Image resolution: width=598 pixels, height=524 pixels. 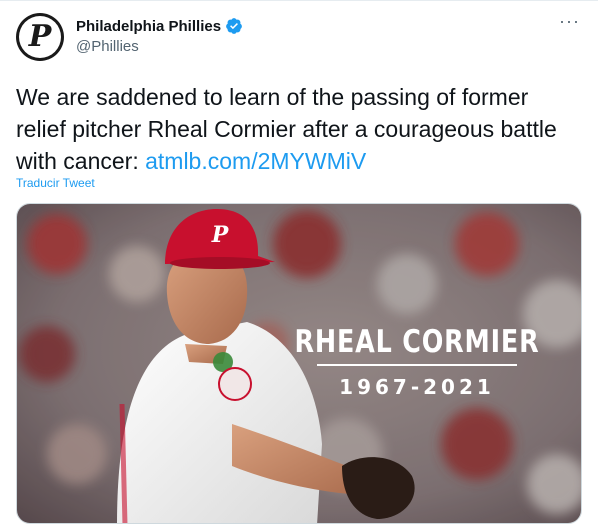 What do you see at coordinates (149, 26) in the screenshot?
I see `display-name-text: Philadelphia Phillies` at bounding box center [149, 26].